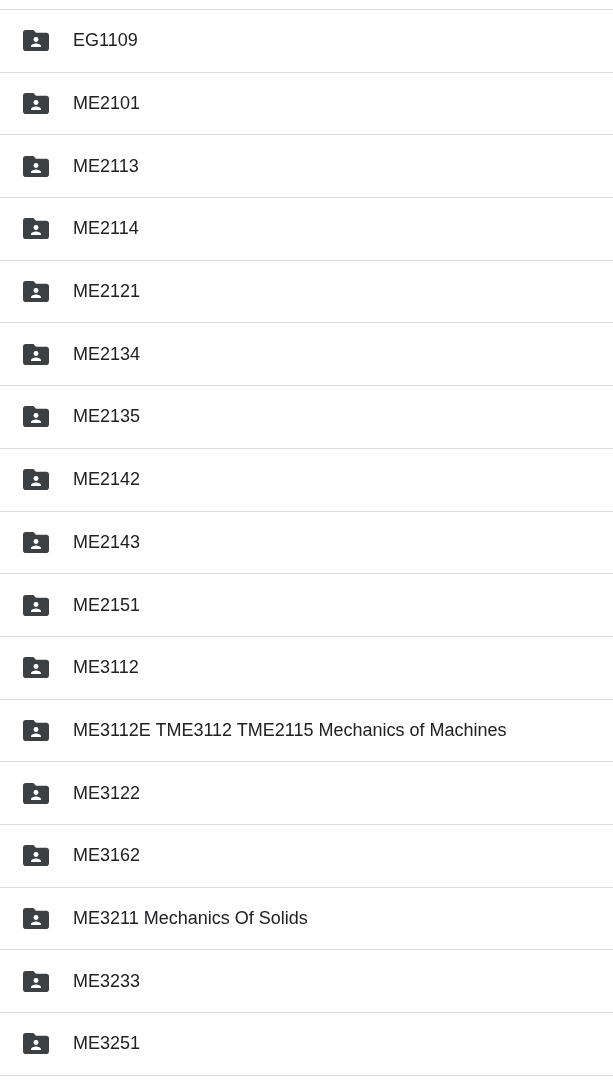 This screenshot has height=1080, width=613. What do you see at coordinates (306, 167) in the screenshot?
I see `folder-list-item: ME2113` at bounding box center [306, 167].